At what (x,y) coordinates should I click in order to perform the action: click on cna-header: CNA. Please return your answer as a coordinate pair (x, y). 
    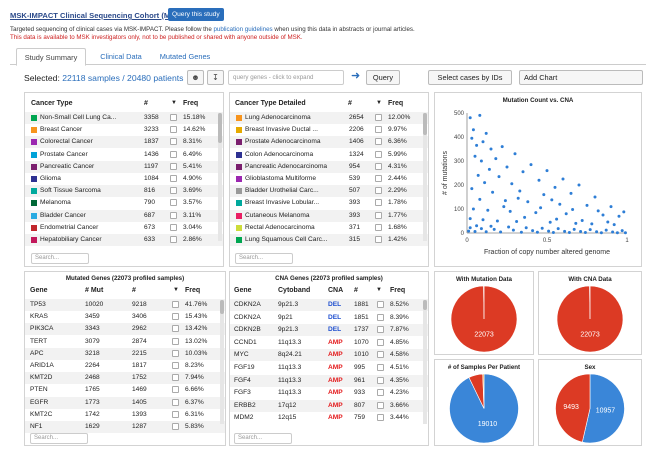
    Looking at the image, I should click on (335, 290).